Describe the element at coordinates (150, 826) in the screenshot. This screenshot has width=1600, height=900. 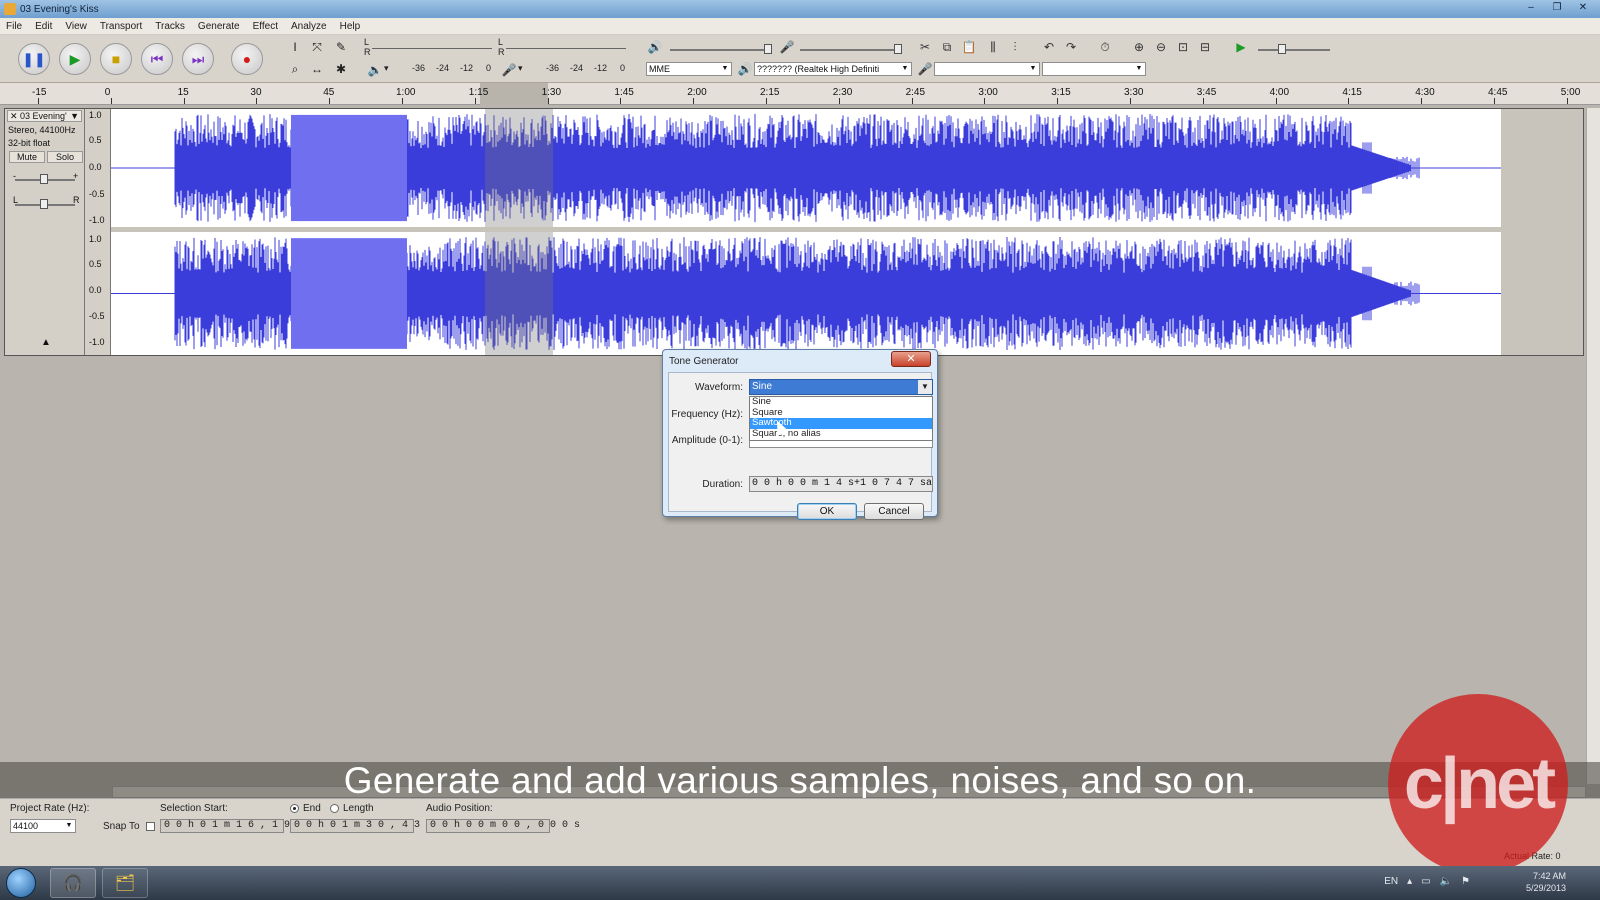
I see `snap-to-checkbox` at that location.